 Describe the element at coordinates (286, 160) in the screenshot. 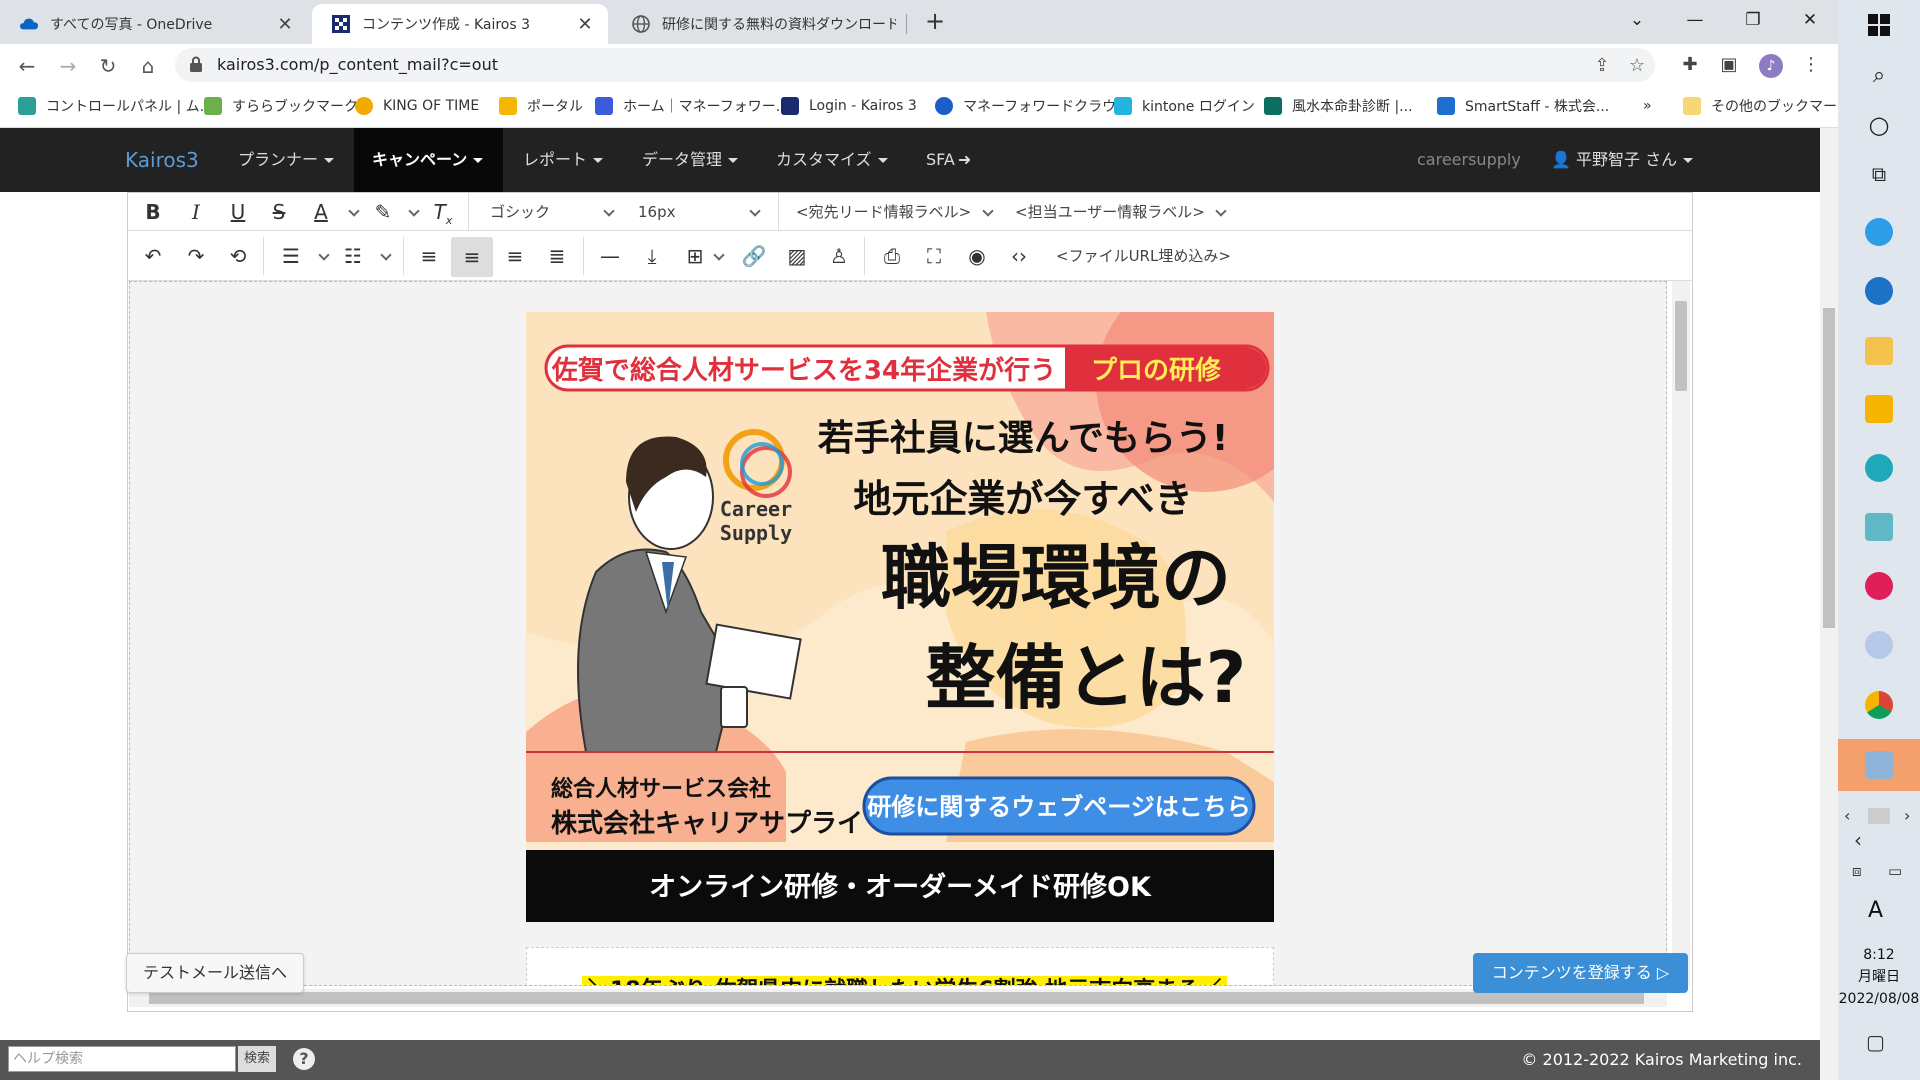

I see `nav-planner: プランナー` at that location.